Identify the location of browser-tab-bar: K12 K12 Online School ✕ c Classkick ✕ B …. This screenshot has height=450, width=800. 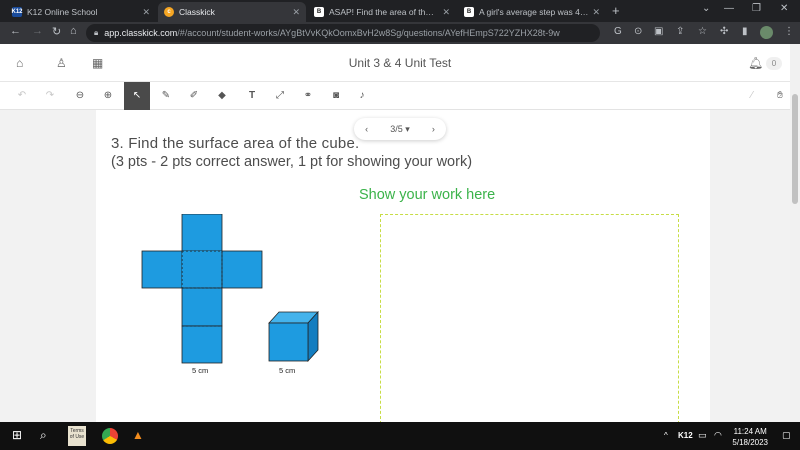
(400, 11).